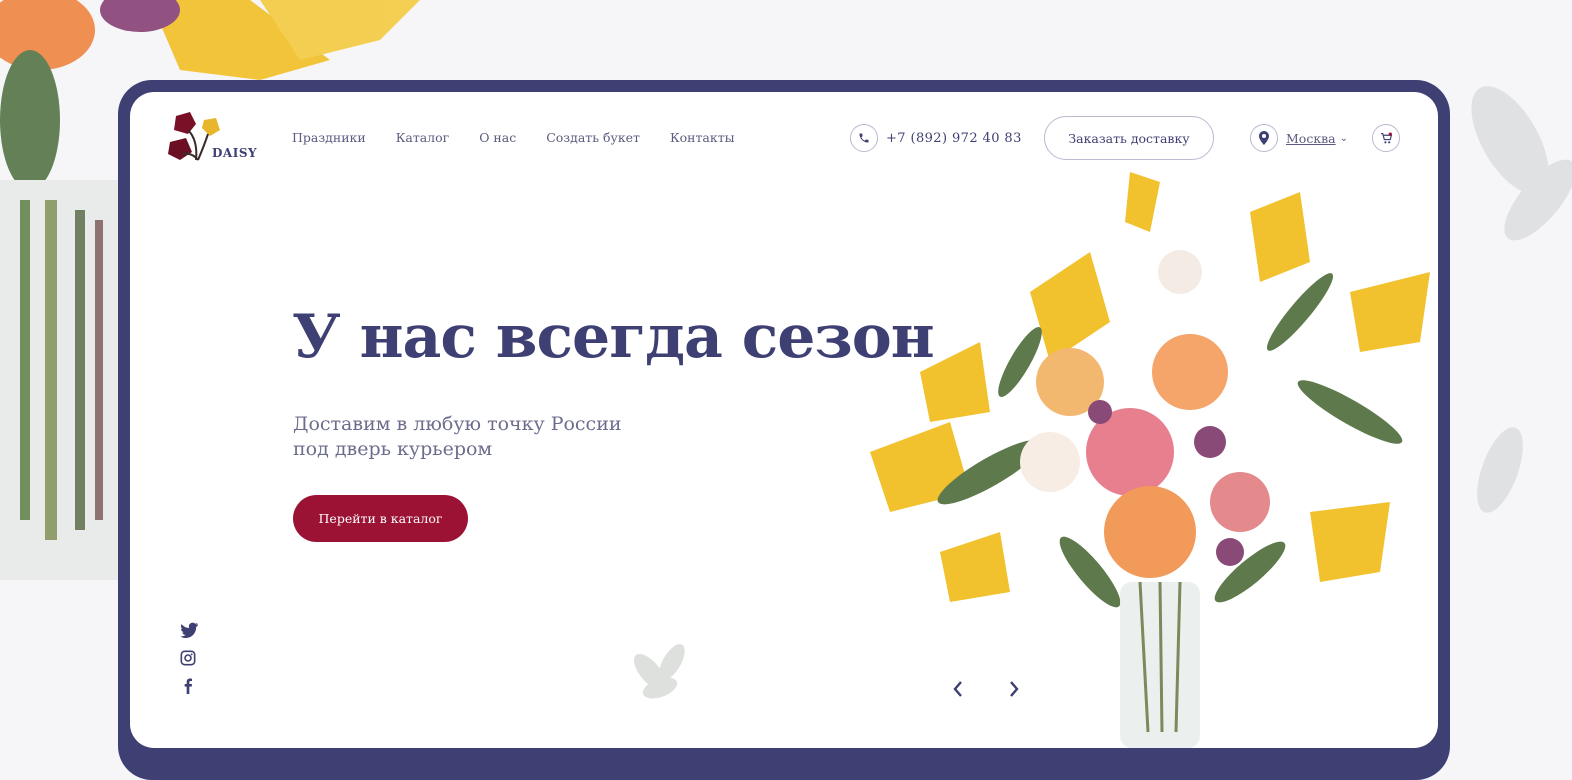  Describe the element at coordinates (593, 137) in the screenshot. I see `nav-item-create-bouquet: Создать букет` at that location.